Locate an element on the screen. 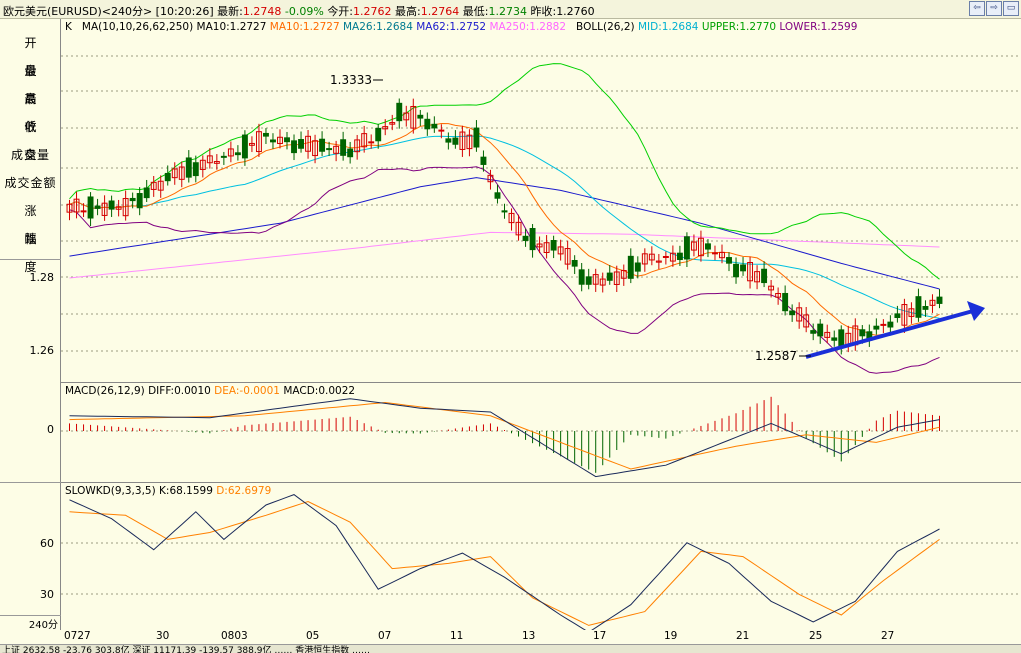 This screenshot has height=653, width=1021. x-tick: 17 is located at coordinates (600, 636).